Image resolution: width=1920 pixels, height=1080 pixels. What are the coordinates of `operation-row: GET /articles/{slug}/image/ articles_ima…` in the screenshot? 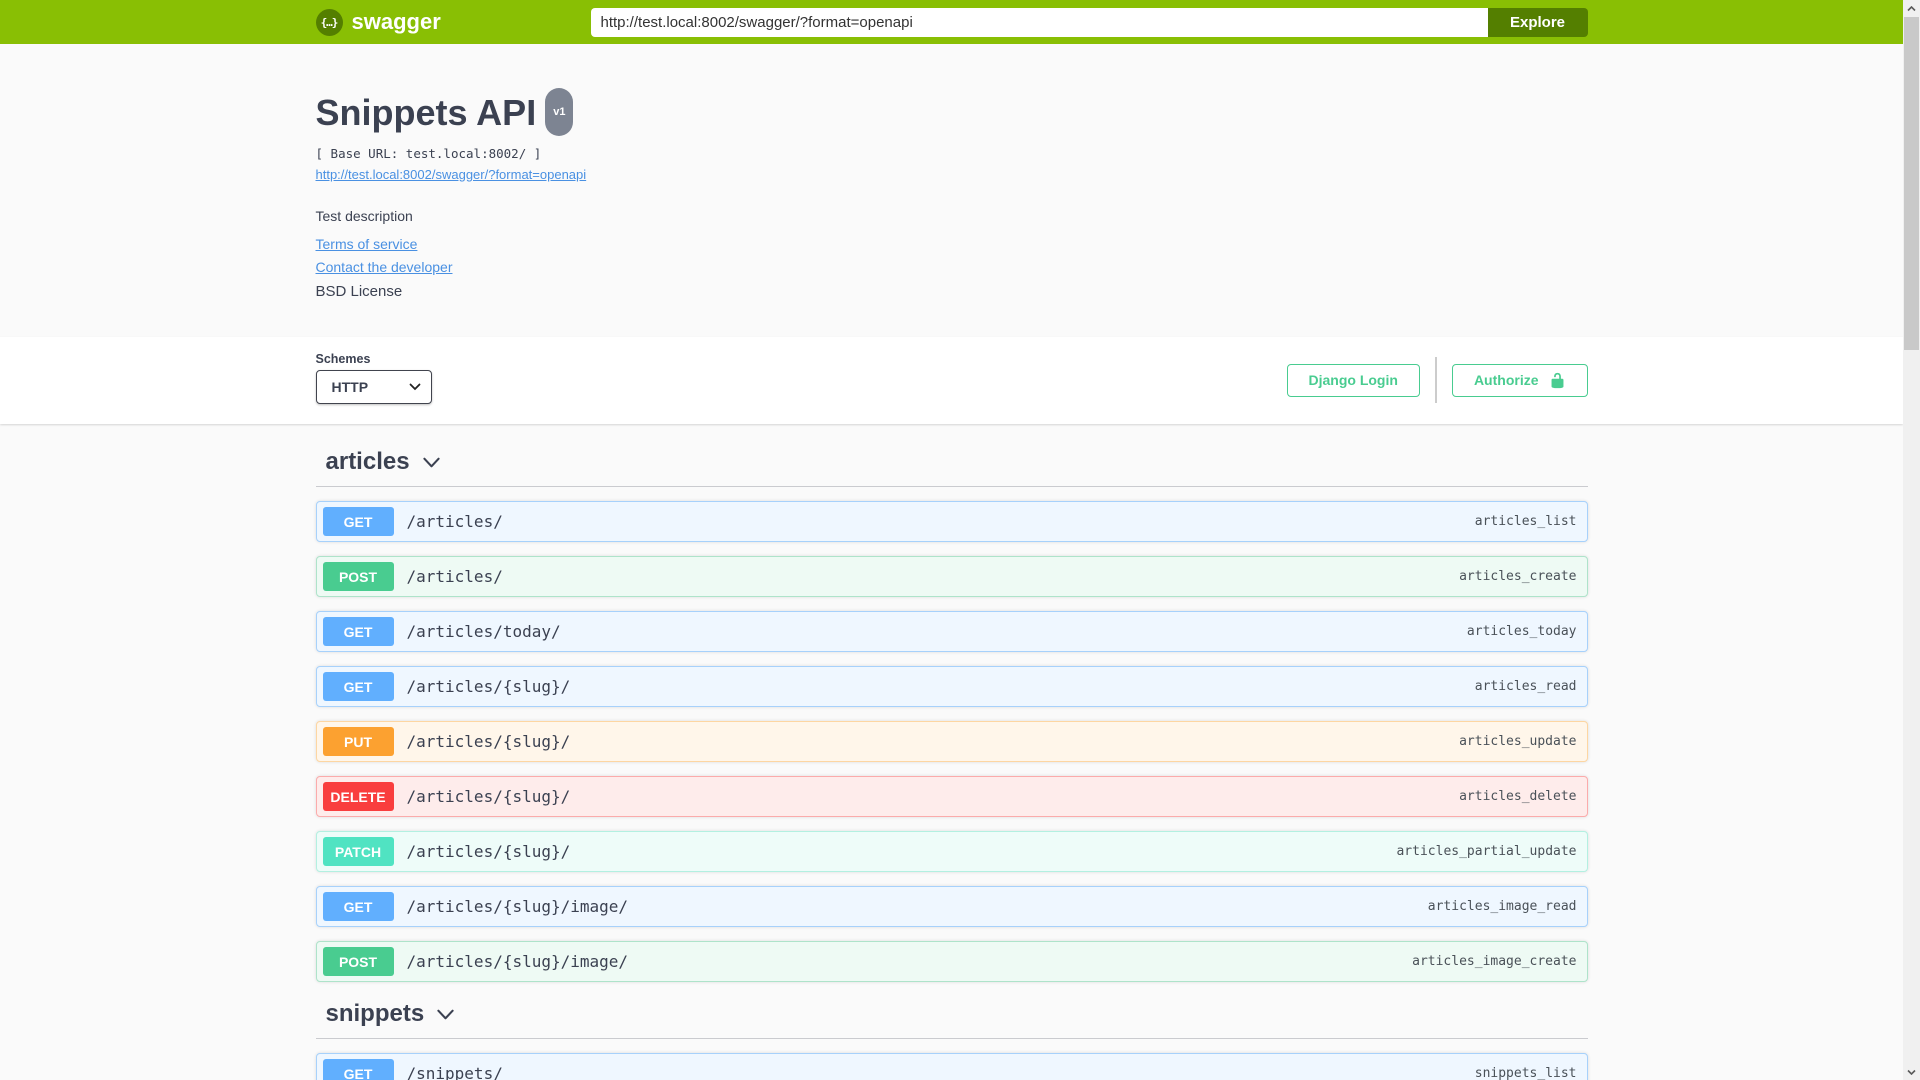 It's located at (951, 906).